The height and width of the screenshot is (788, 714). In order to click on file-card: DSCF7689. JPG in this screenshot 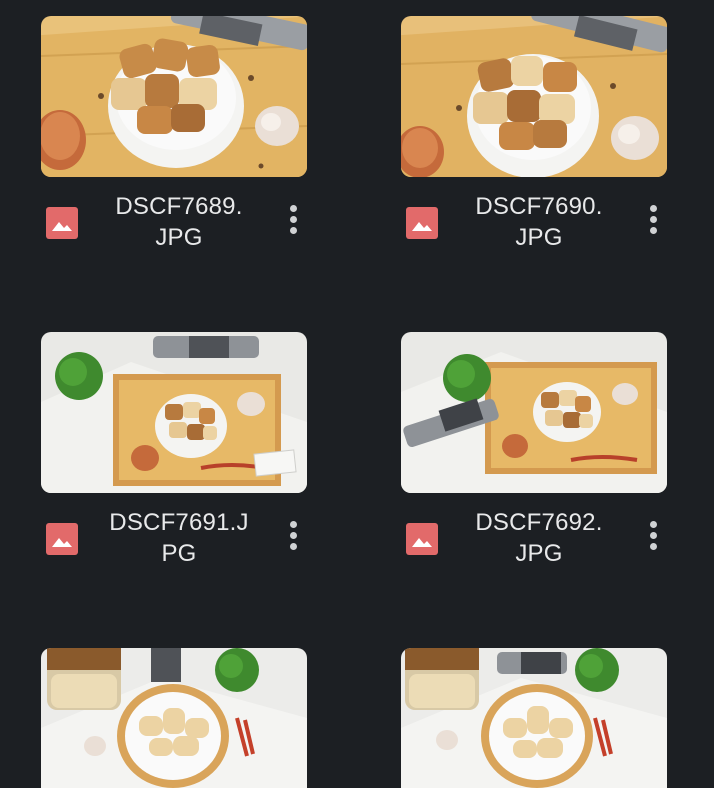, I will do `click(174, 139)`.